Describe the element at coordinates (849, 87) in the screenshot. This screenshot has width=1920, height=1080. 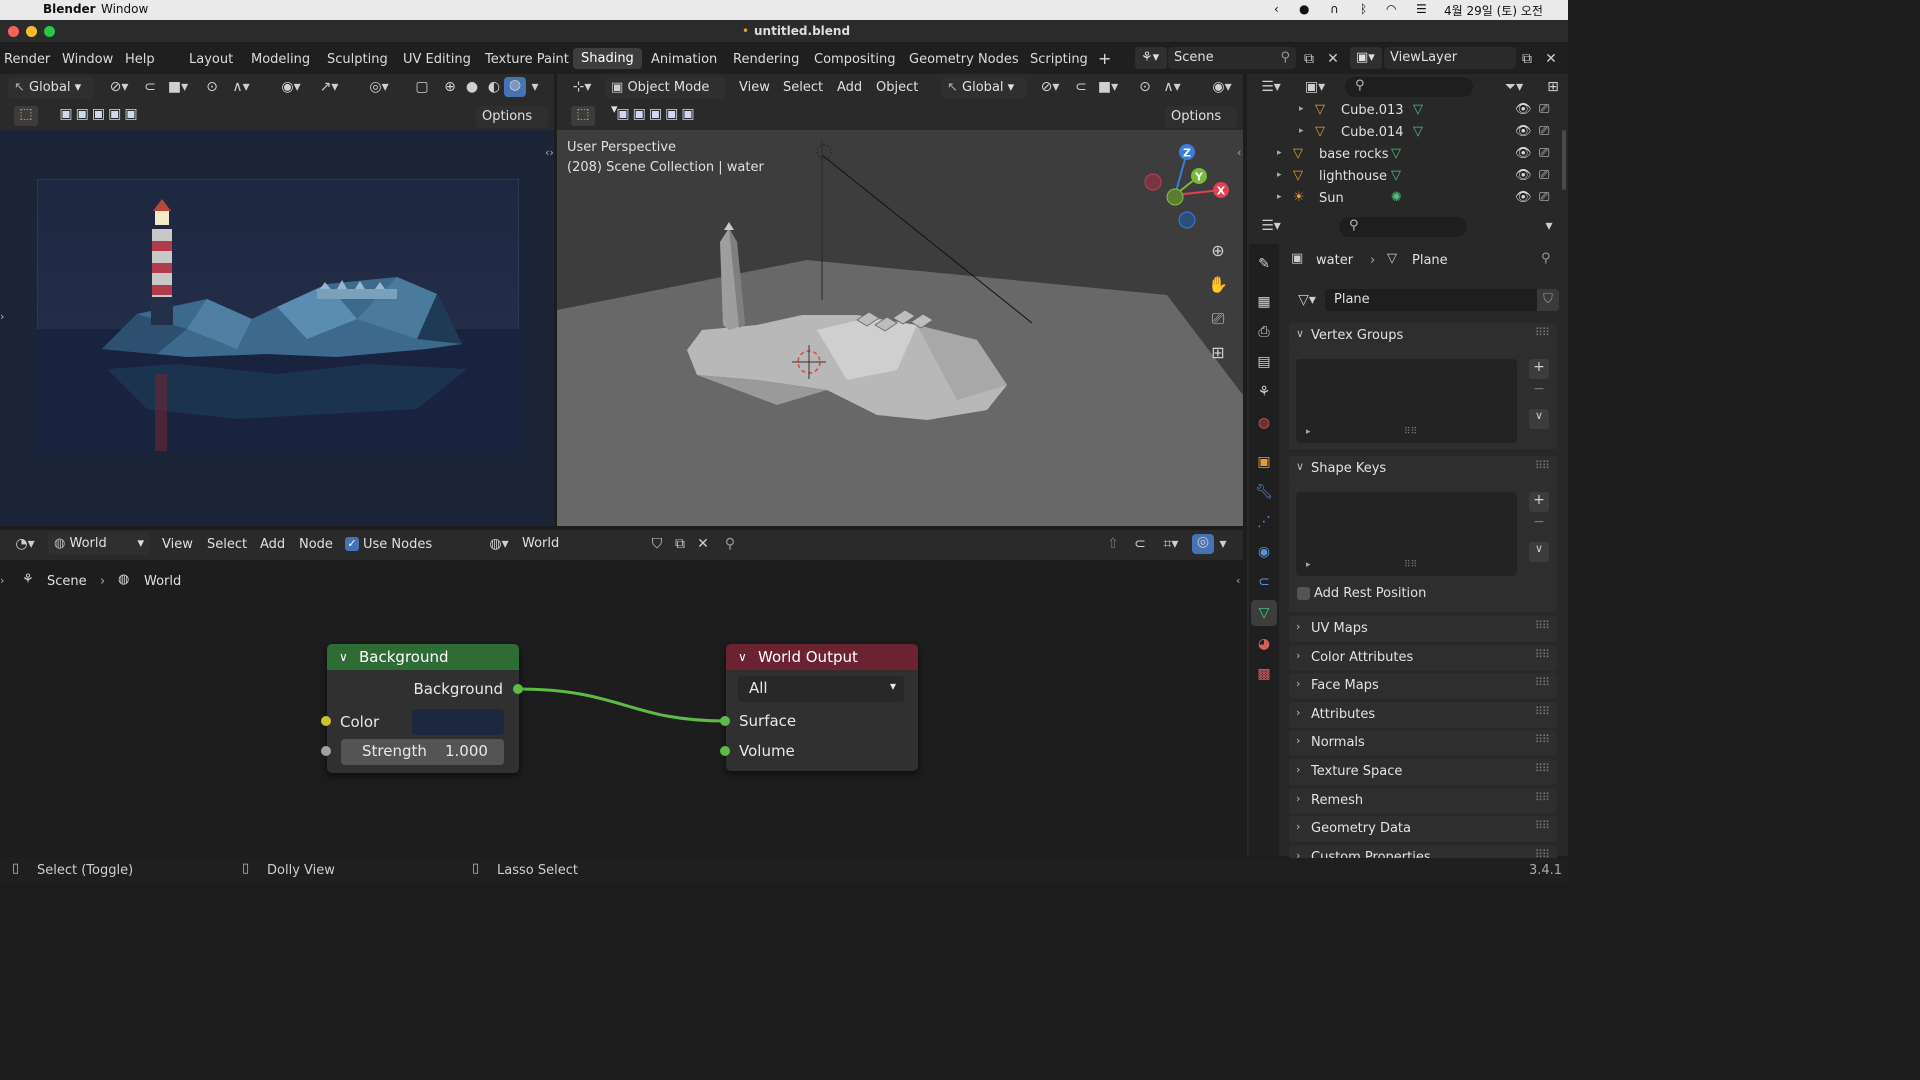
I see `viewport-menu-add: Add` at that location.